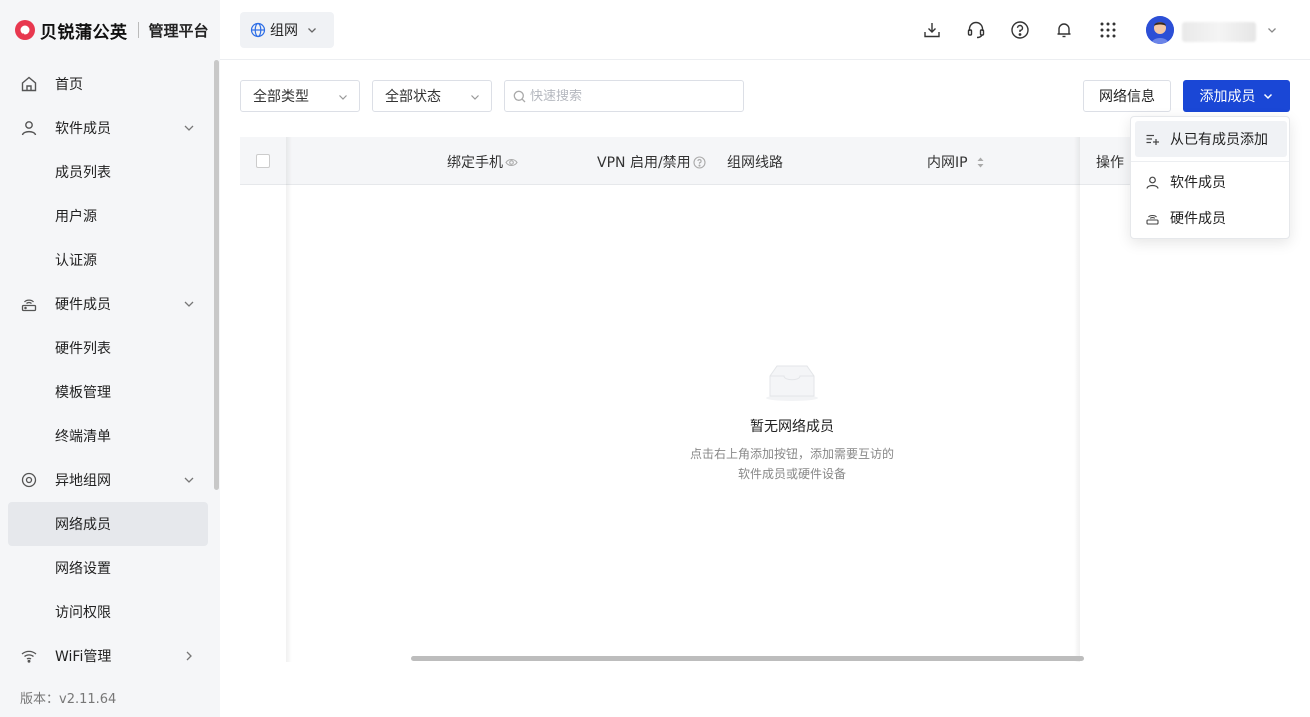 The image size is (1310, 717). Describe the element at coordinates (111, 30) in the screenshot. I see `app-logo: 贝锐蒲公英 管理平台` at that location.